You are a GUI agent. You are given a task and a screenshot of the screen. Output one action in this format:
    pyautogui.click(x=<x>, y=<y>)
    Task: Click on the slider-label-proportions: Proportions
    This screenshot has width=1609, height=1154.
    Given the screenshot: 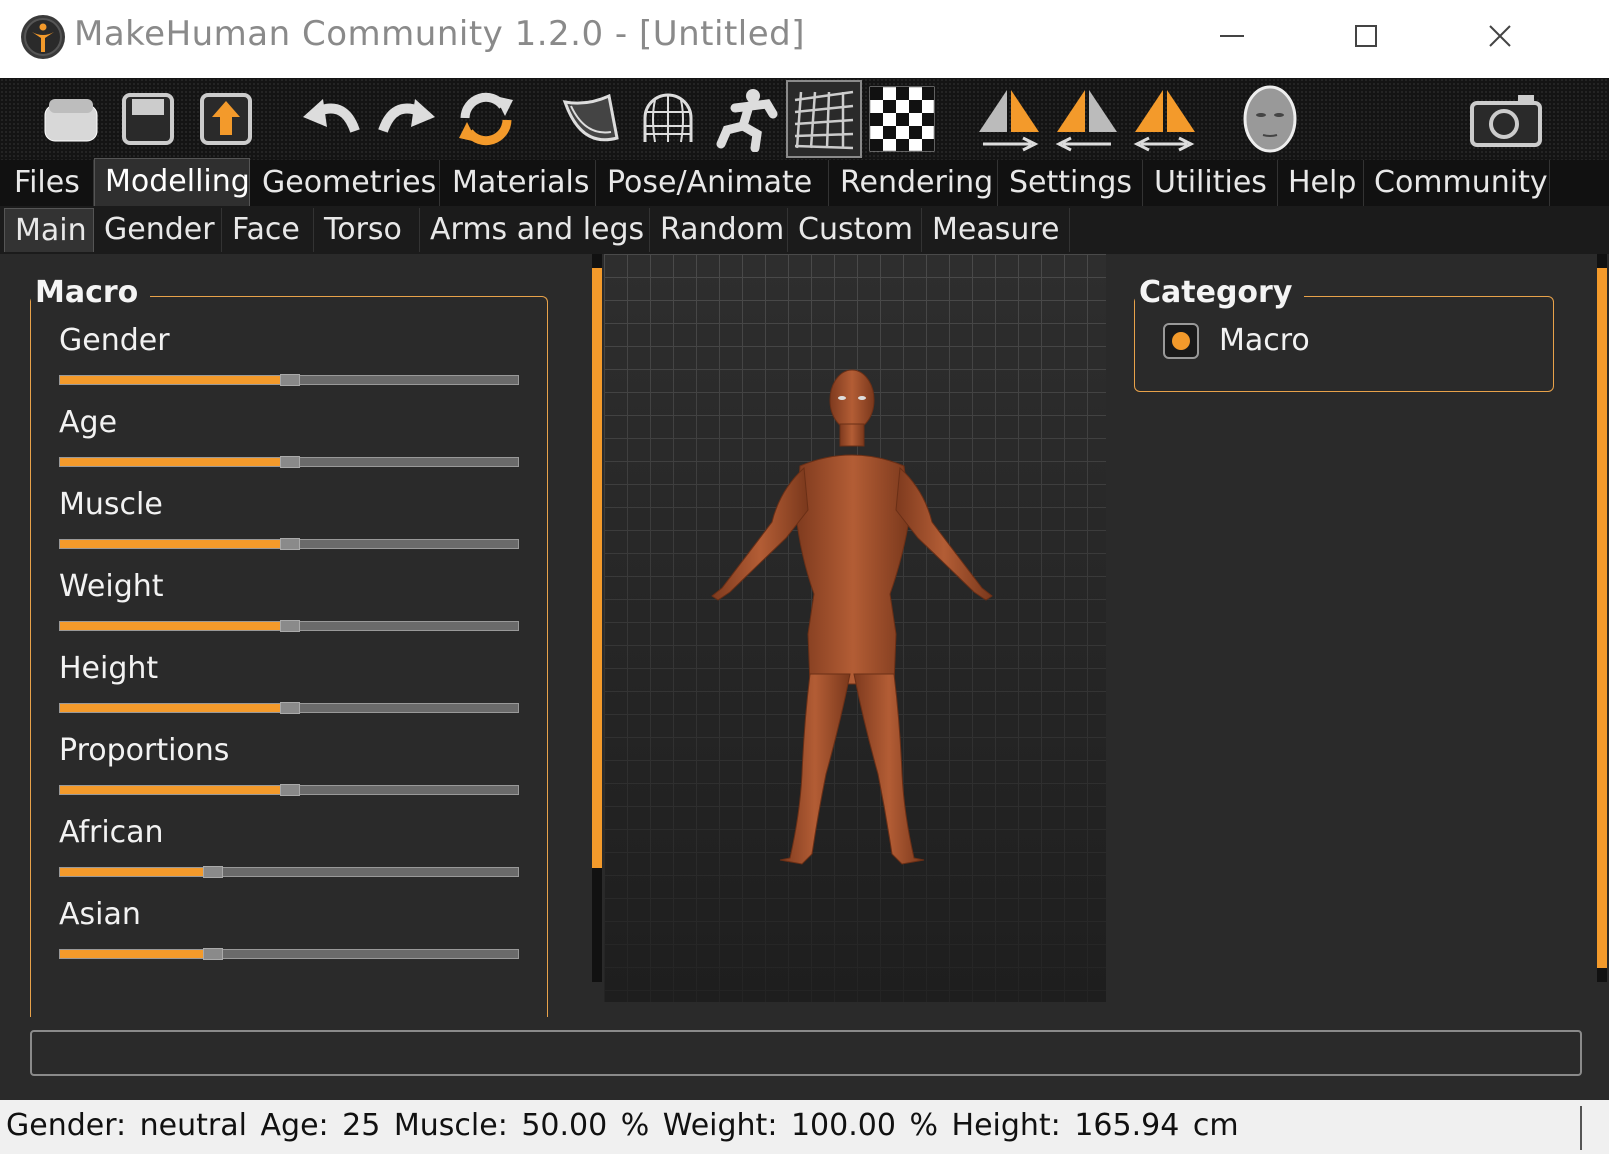 What is the action you would take?
    pyautogui.click(x=144, y=750)
    